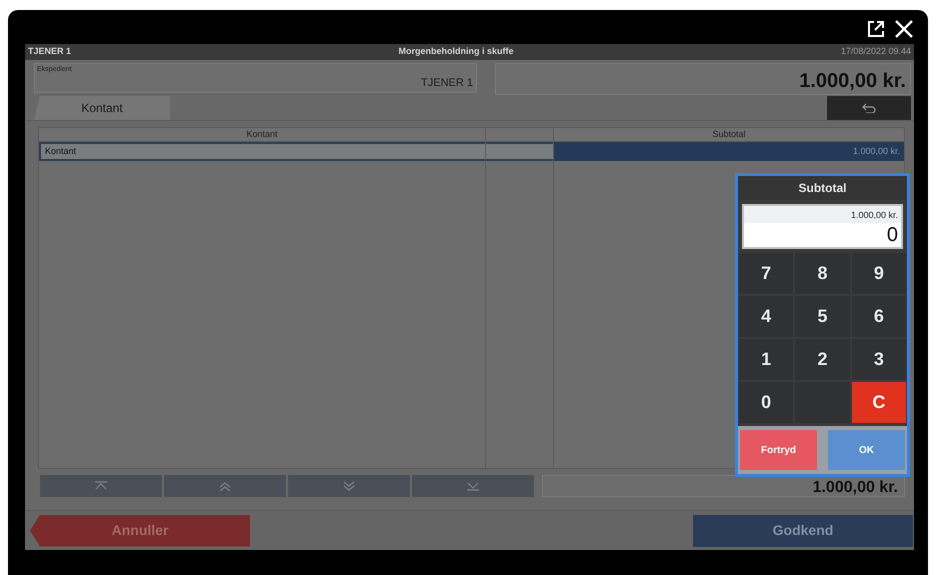 Image resolution: width=936 pixels, height=575 pixels. I want to click on scroll-top-icon, so click(101, 486).